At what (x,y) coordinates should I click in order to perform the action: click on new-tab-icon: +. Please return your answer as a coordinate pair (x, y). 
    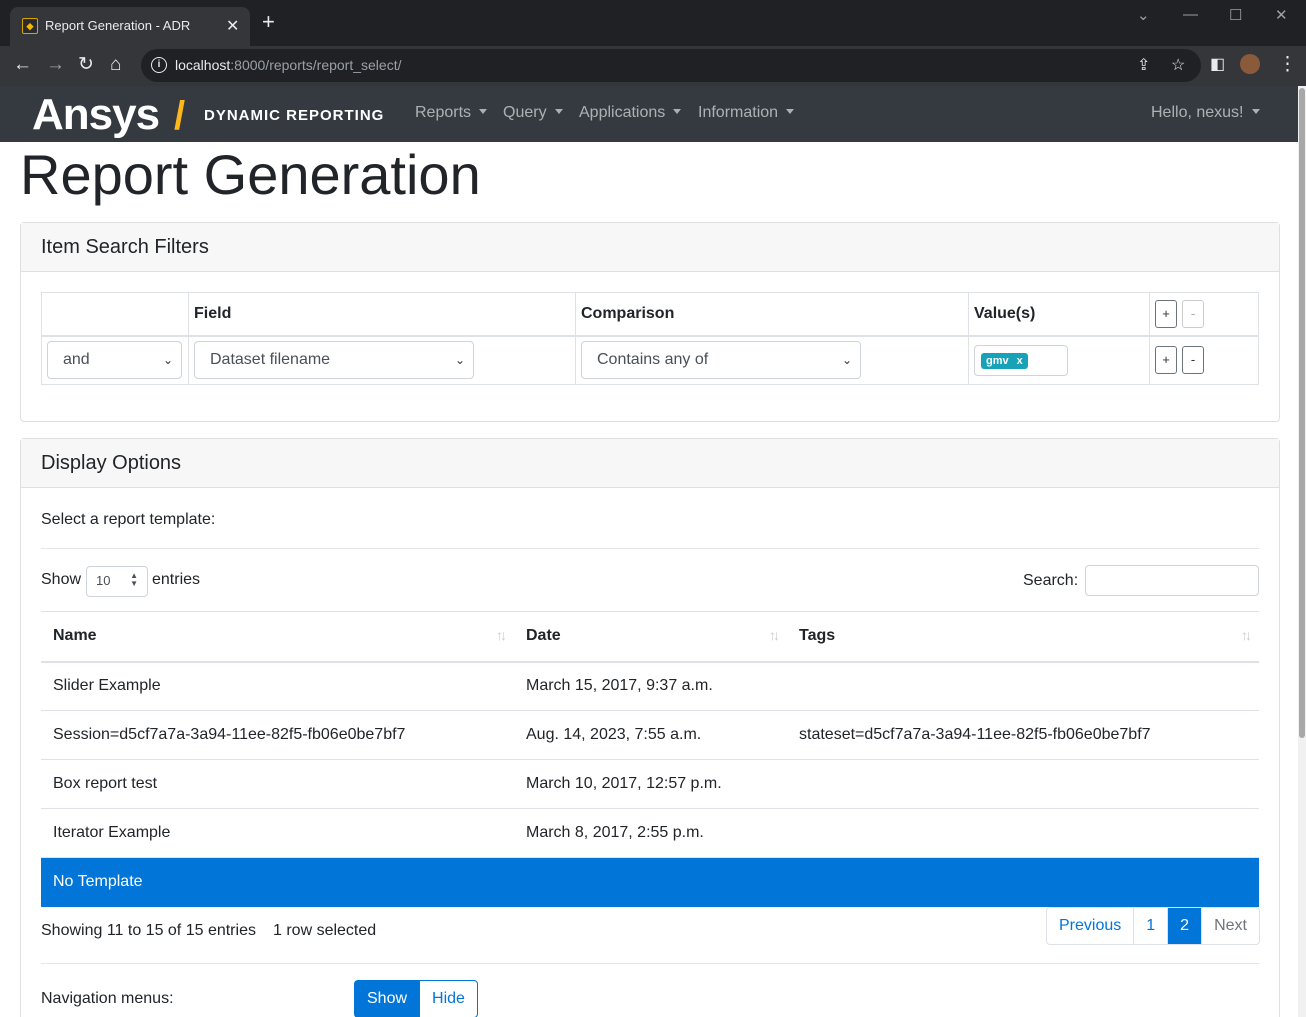
    Looking at the image, I should click on (268, 22).